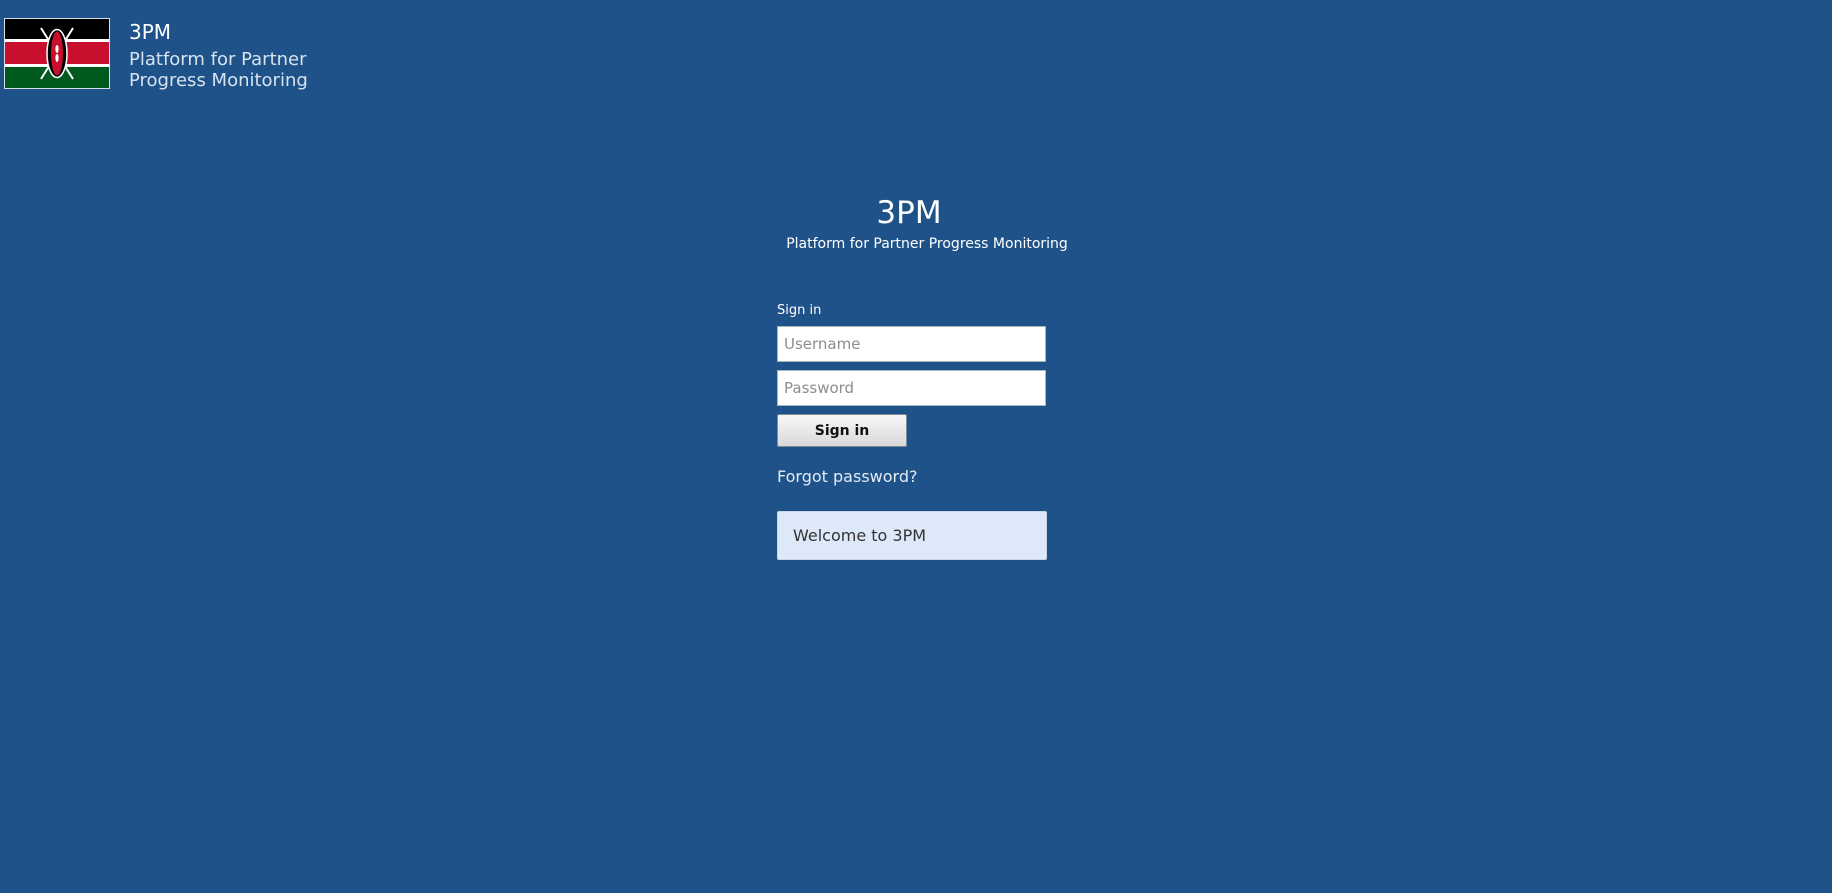 The width and height of the screenshot is (1832, 893). I want to click on signin-heading: Sign in, so click(799, 310).